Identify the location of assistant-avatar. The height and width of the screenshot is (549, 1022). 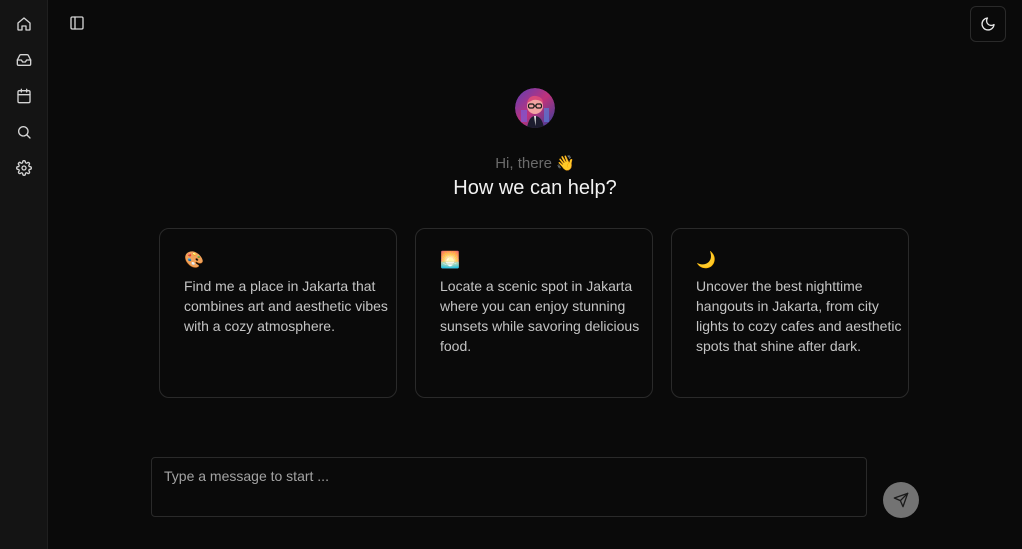
(535, 108).